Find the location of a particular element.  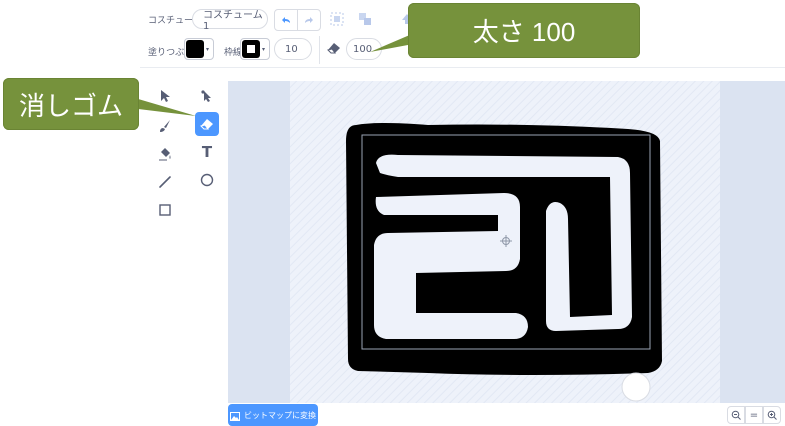

ungroup-button is located at coordinates (365, 19).